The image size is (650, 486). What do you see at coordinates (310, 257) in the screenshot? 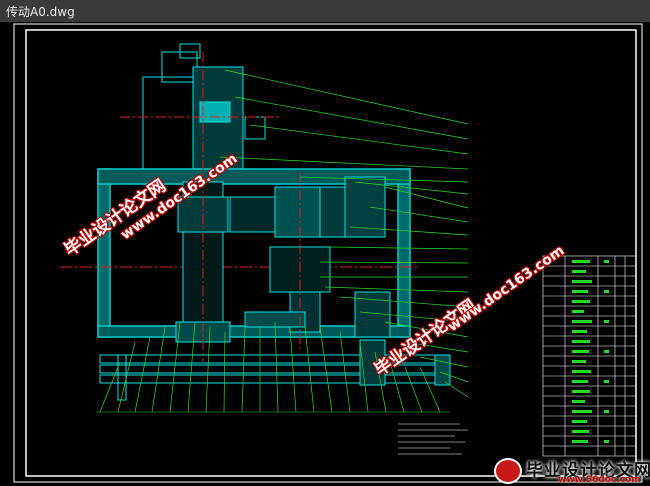
I see `gear-set` at bounding box center [310, 257].